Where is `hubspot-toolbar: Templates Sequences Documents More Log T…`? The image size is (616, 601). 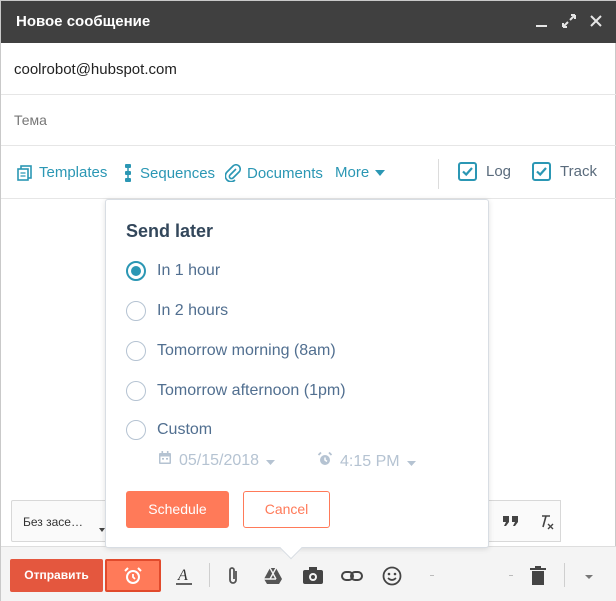 hubspot-toolbar: Templates Sequences Documents More Log T… is located at coordinates (308, 172).